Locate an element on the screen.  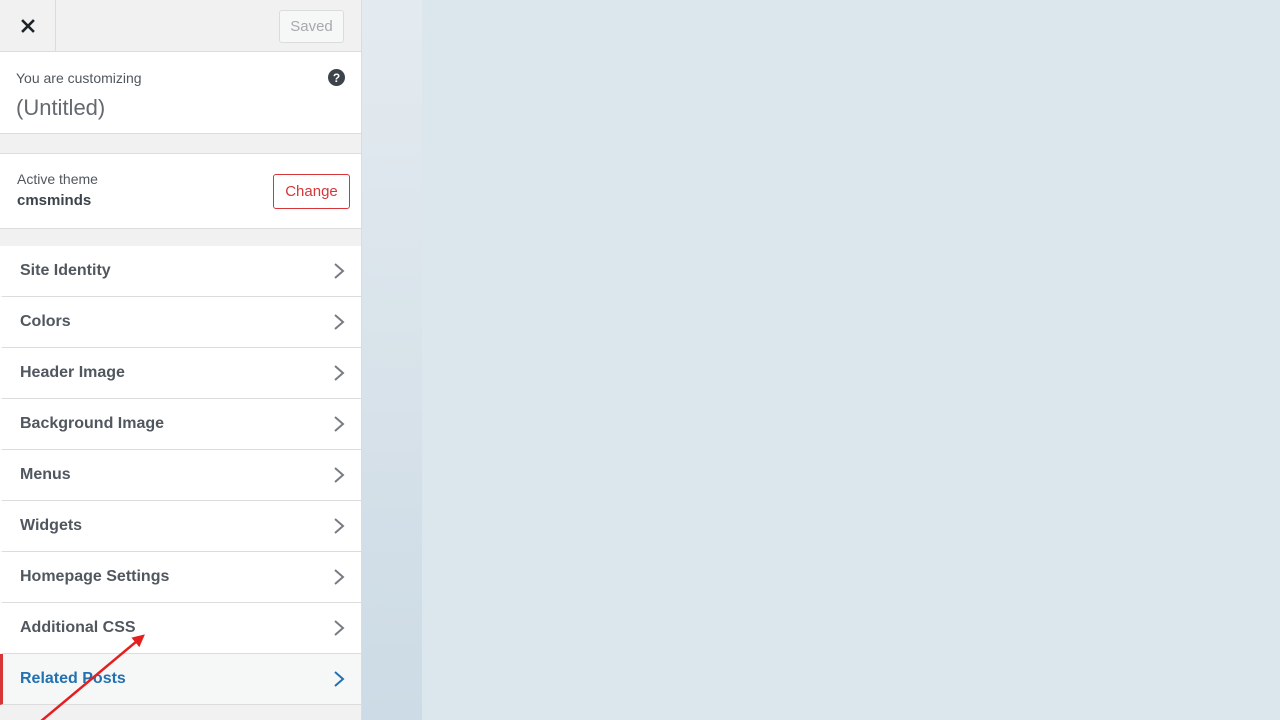
close-icon is located at coordinates (27, 25).